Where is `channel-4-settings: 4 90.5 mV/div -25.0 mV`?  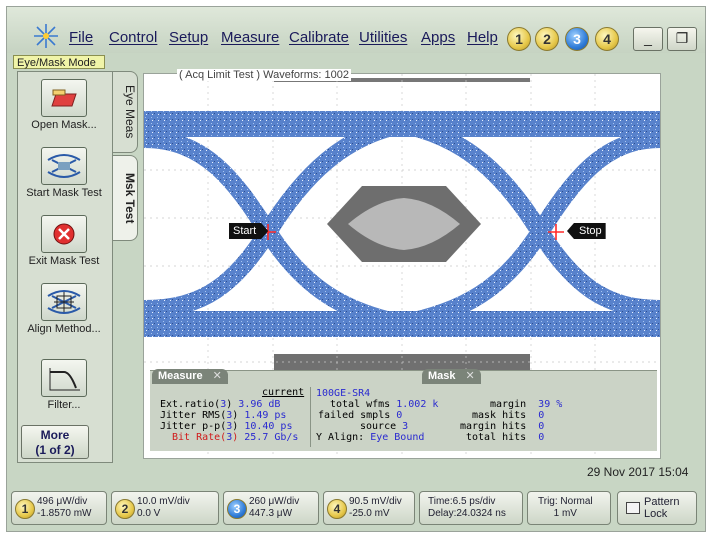 channel-4-settings: 4 90.5 mV/div -25.0 mV is located at coordinates (369, 508).